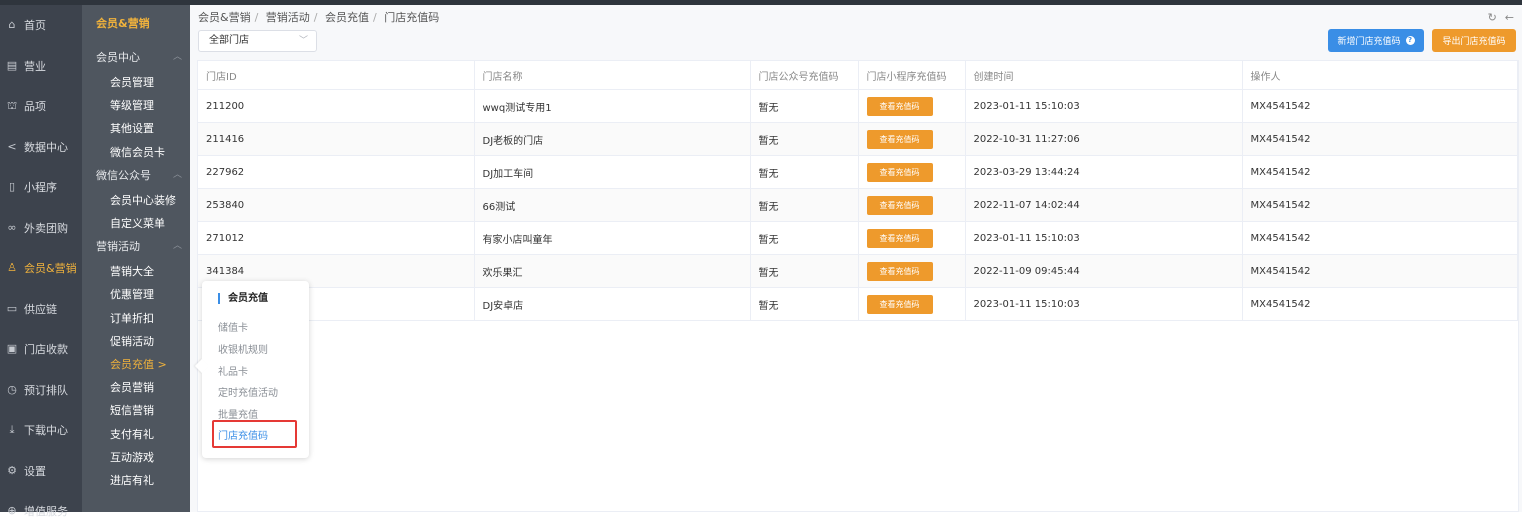 The height and width of the screenshot is (531, 1522). I want to click on store-name-cell: 有家小店叫童年, so click(612, 238).